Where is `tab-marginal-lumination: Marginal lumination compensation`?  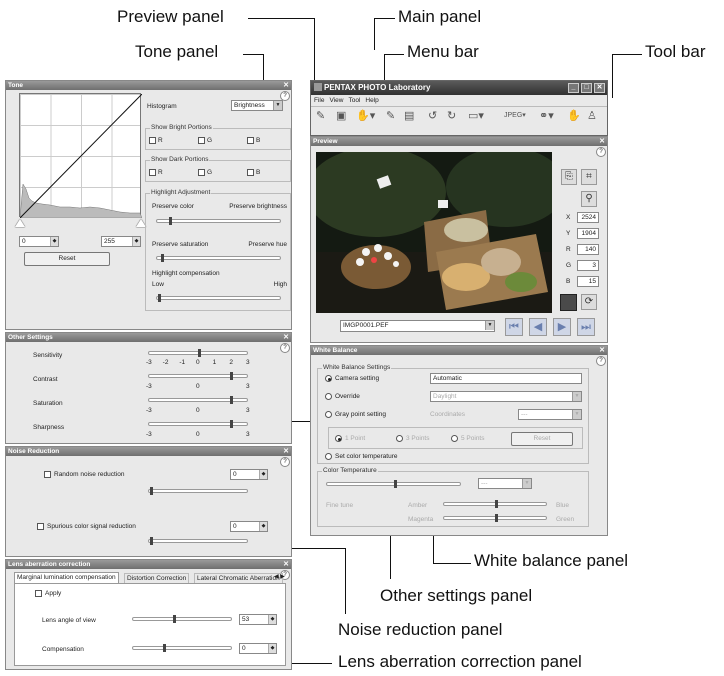
tab-marginal-lumination: Marginal lumination compensation is located at coordinates (66, 577).